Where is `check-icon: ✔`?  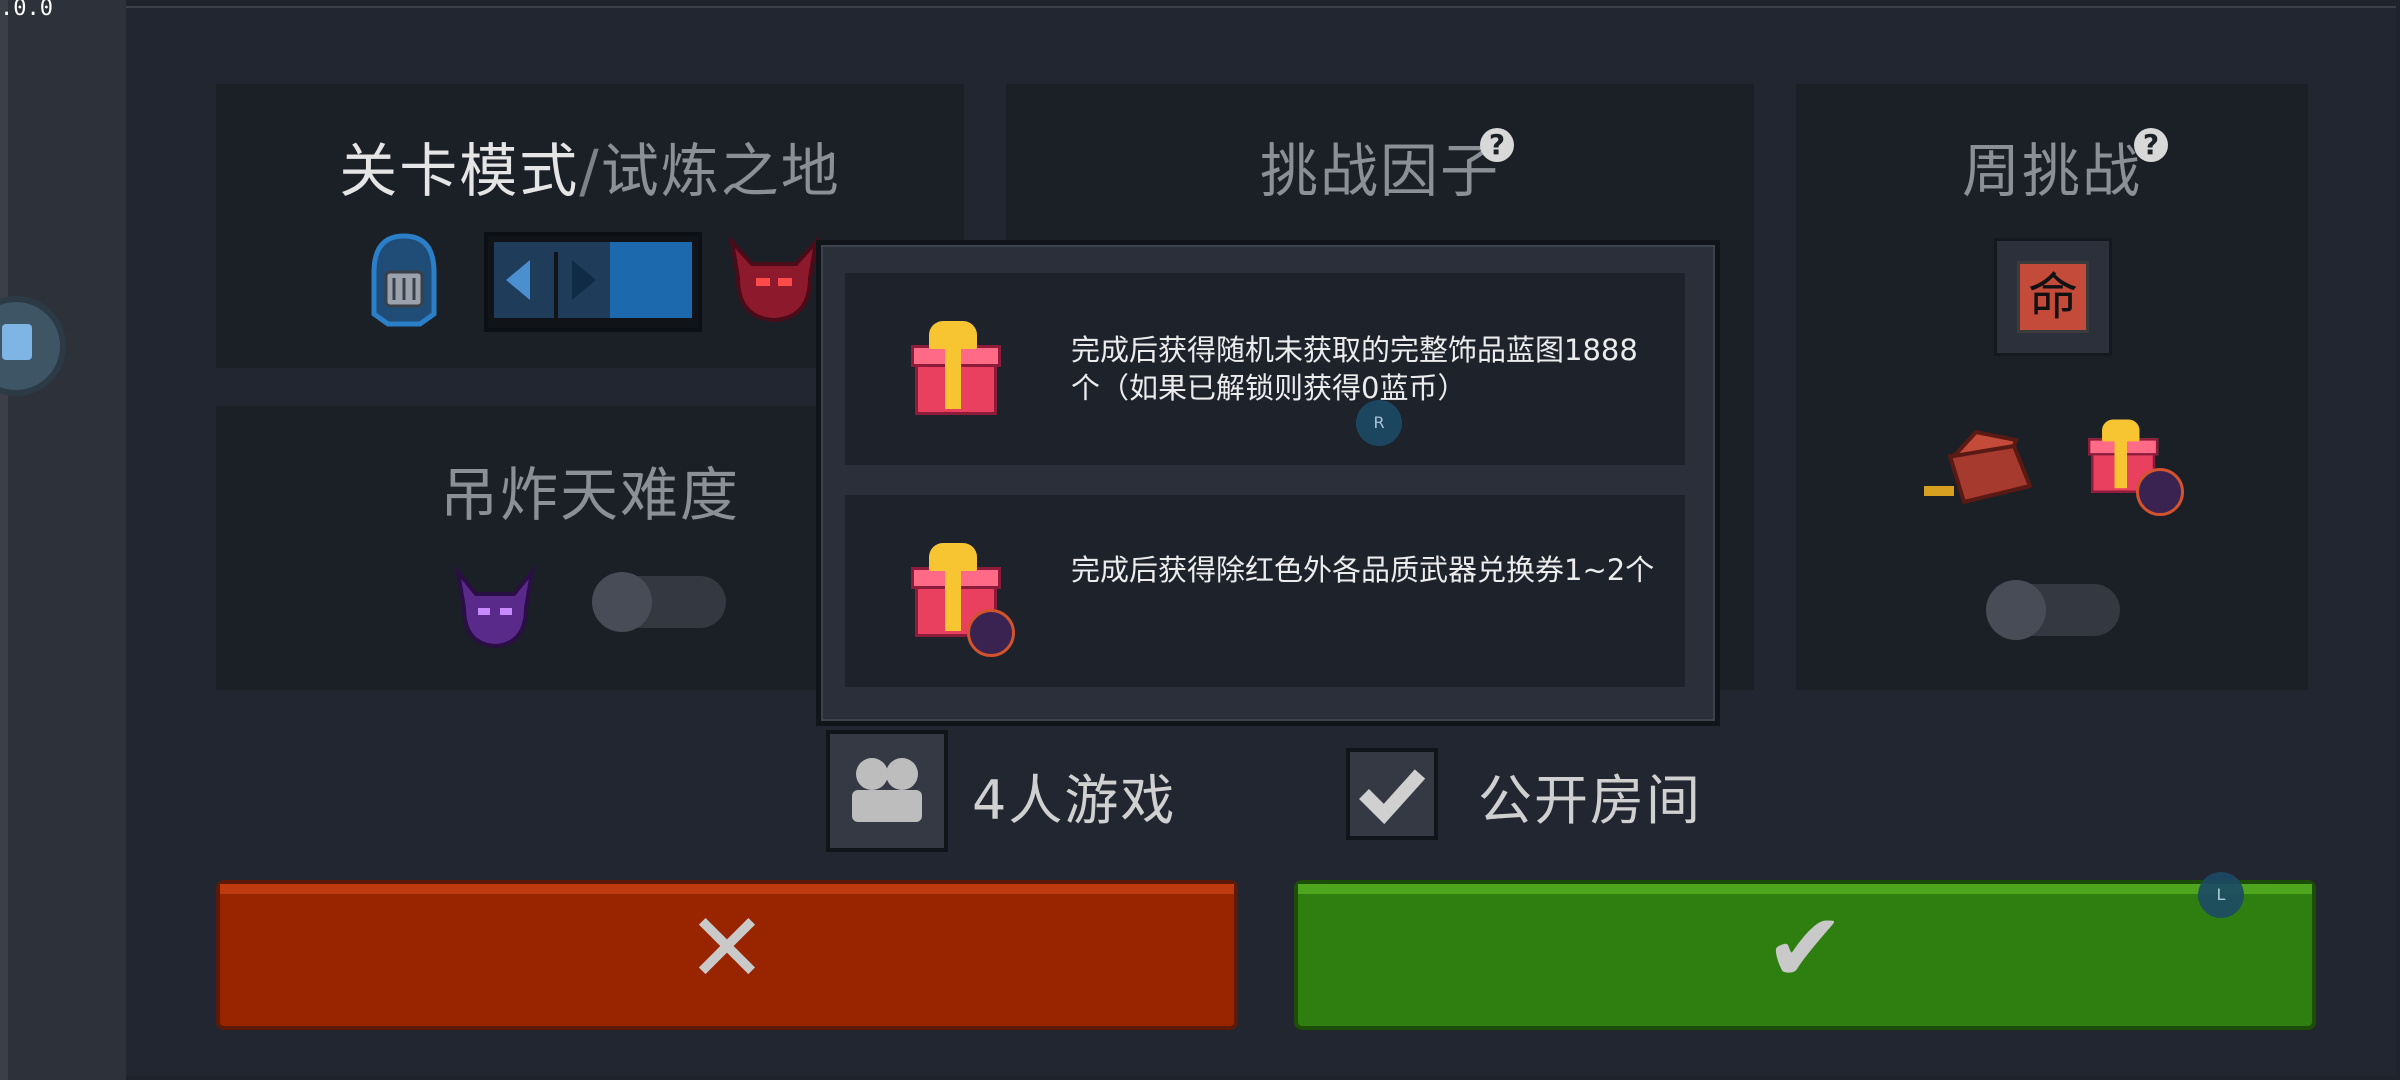
check-icon: ✔ is located at coordinates (1805, 948).